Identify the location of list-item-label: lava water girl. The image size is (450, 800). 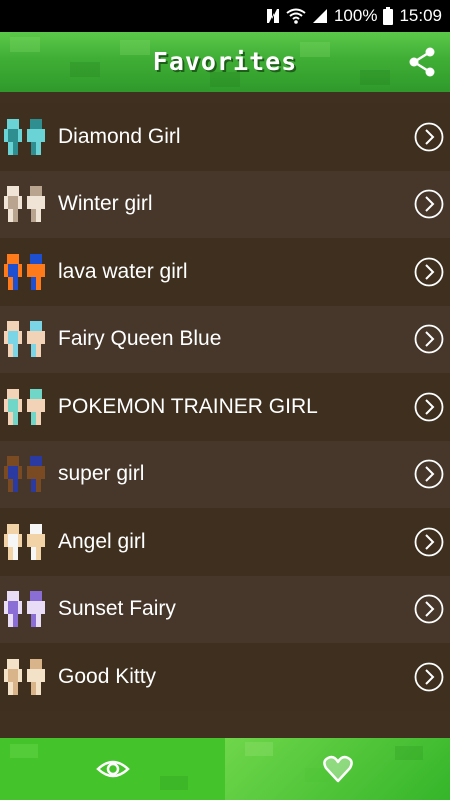
(123, 271).